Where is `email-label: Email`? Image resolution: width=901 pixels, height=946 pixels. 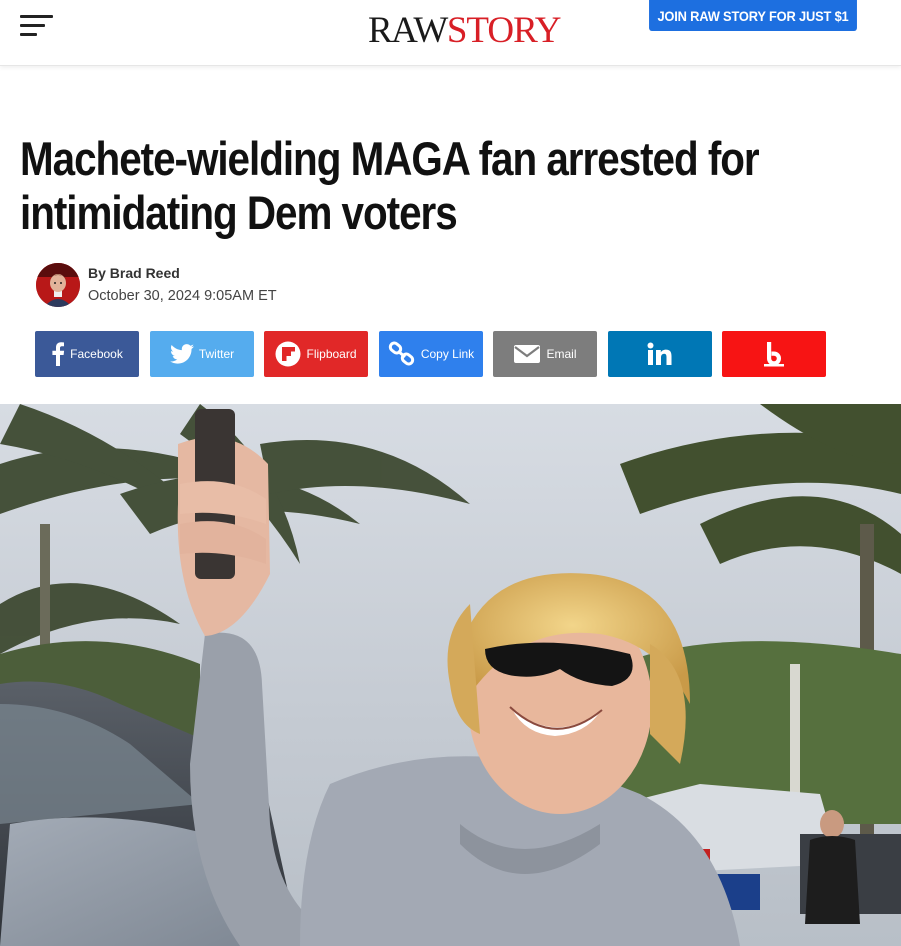
email-label: Email is located at coordinates (561, 354).